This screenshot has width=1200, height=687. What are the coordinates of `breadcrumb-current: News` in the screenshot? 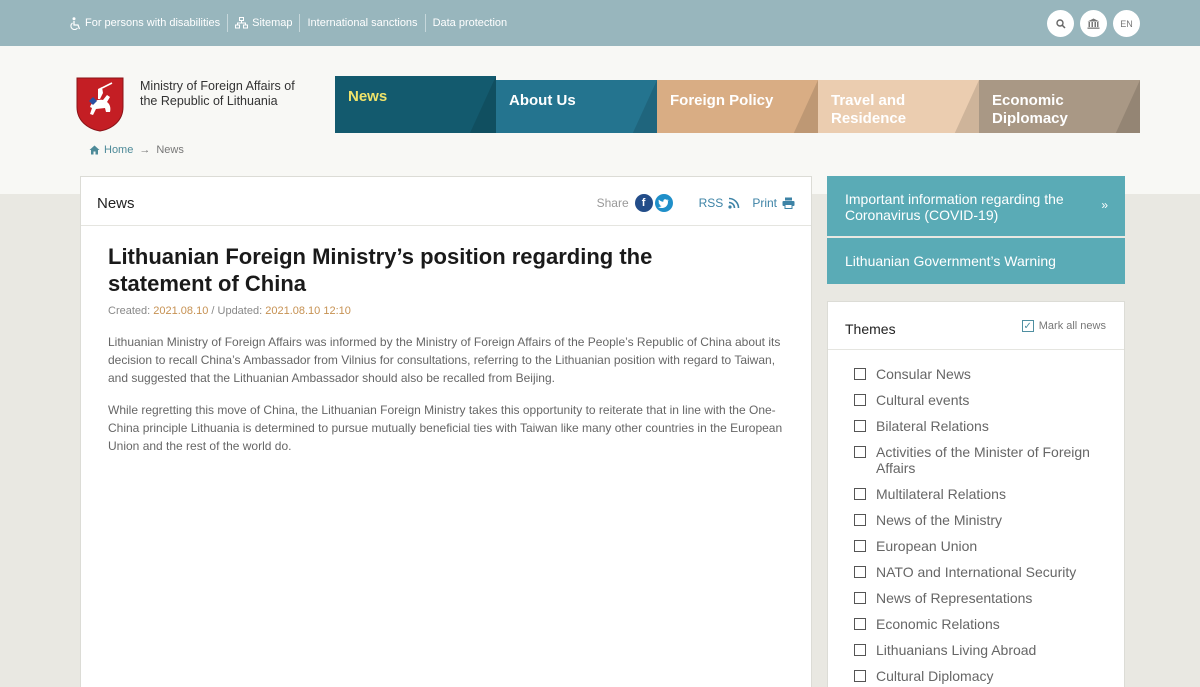 It's located at (170, 150).